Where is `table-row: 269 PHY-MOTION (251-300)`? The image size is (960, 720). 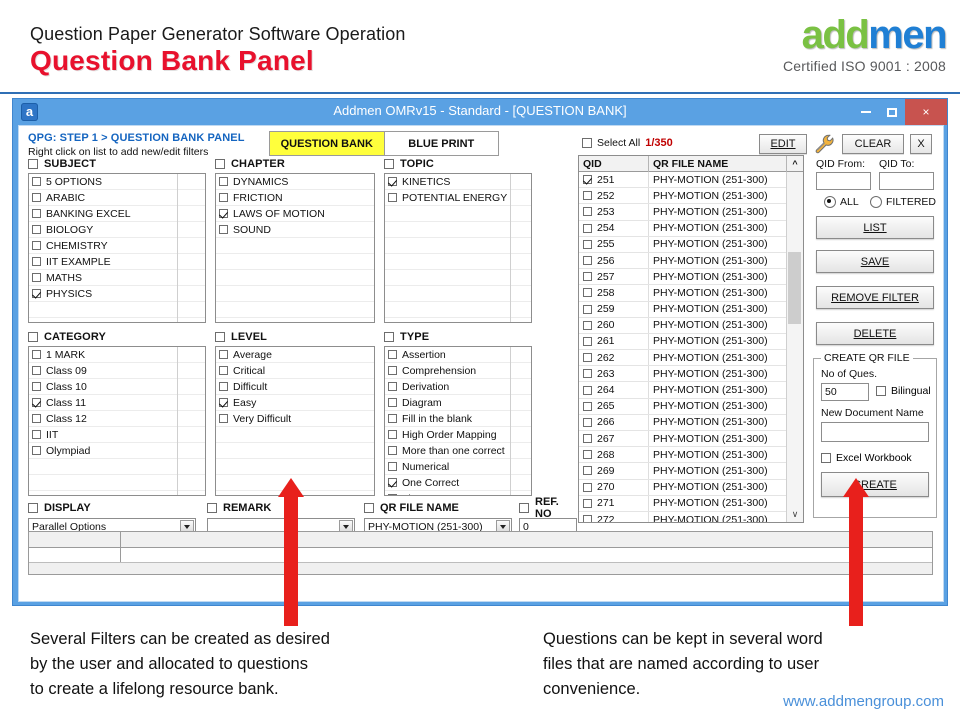
table-row: 269 PHY-MOTION (251-300) is located at coordinates (683, 471).